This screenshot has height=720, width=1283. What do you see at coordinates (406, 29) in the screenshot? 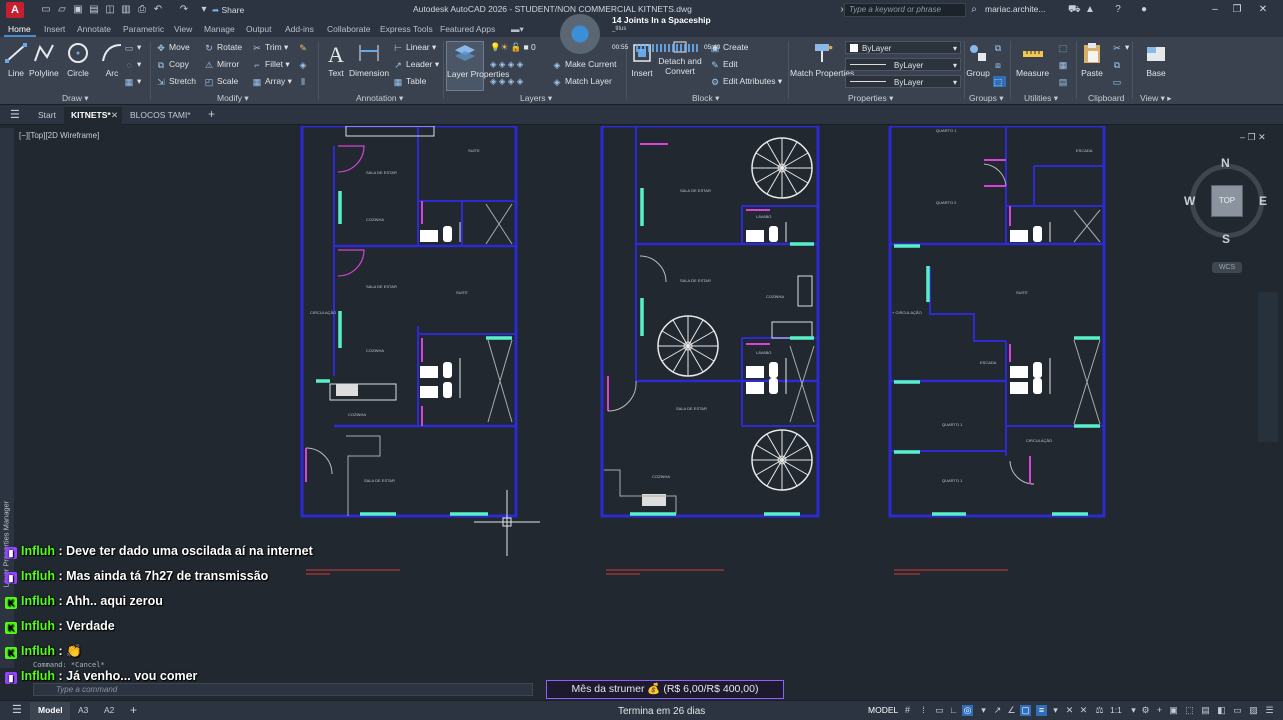
I see `tab-express-tools: Express Tools` at bounding box center [406, 29].